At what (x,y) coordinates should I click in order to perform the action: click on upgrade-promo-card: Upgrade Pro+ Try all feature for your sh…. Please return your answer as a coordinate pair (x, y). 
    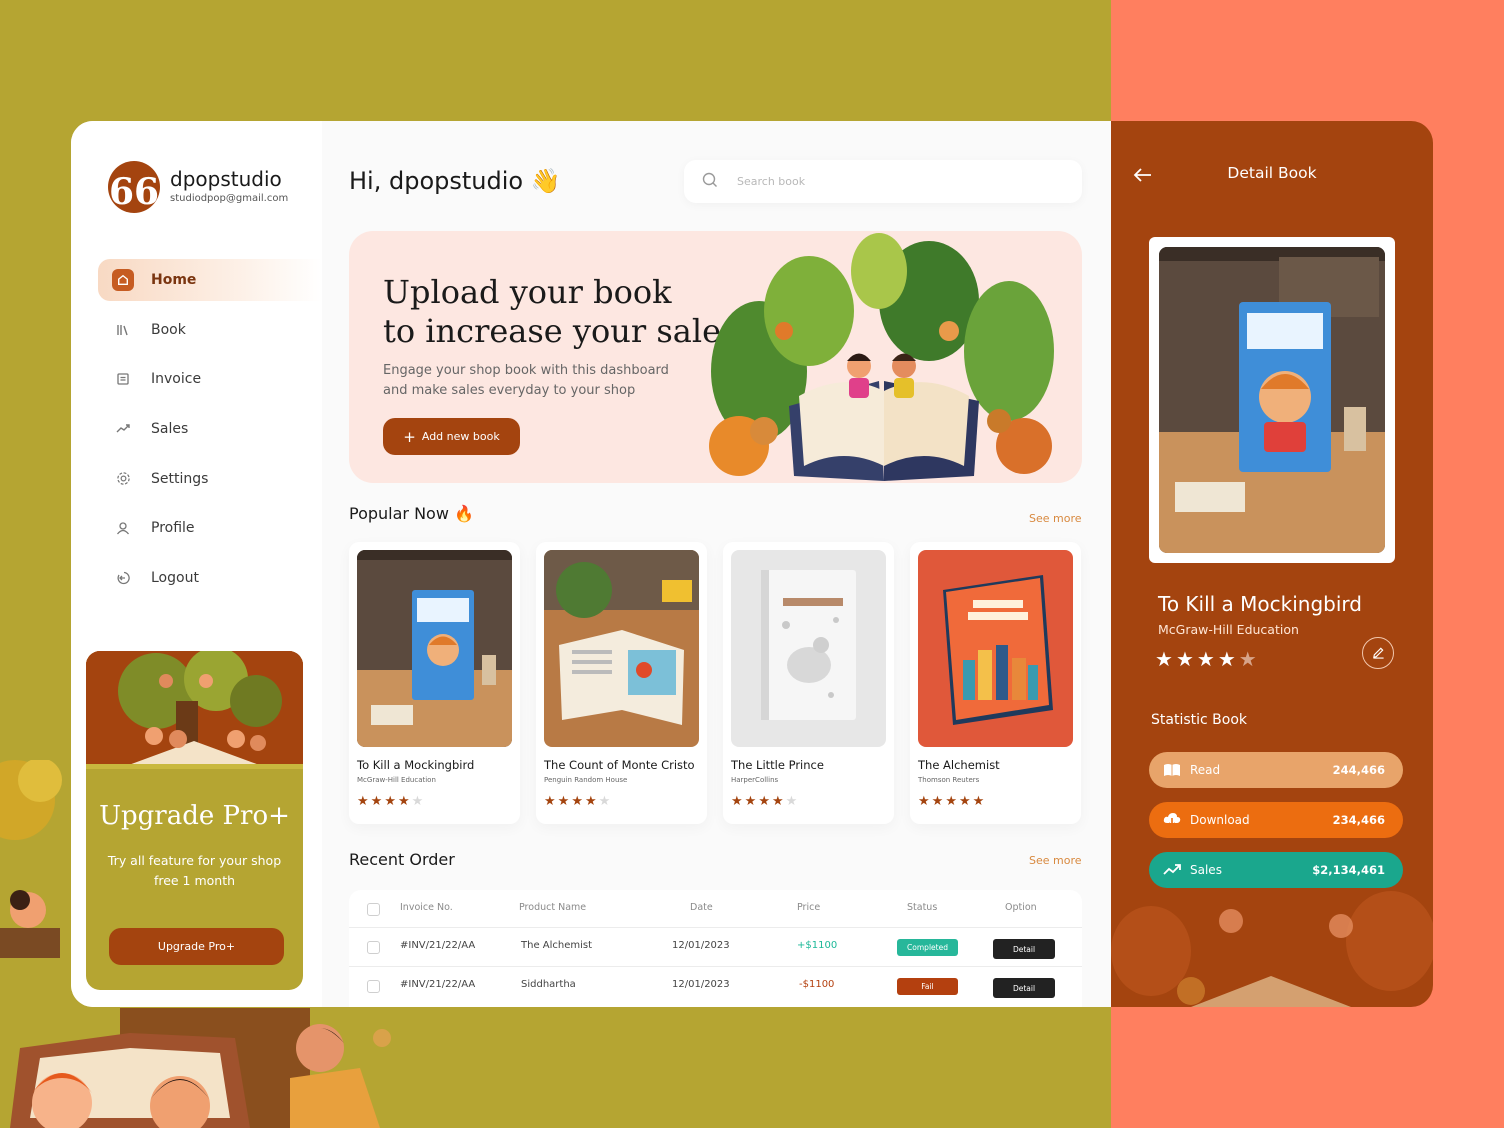
    Looking at the image, I should click on (194, 820).